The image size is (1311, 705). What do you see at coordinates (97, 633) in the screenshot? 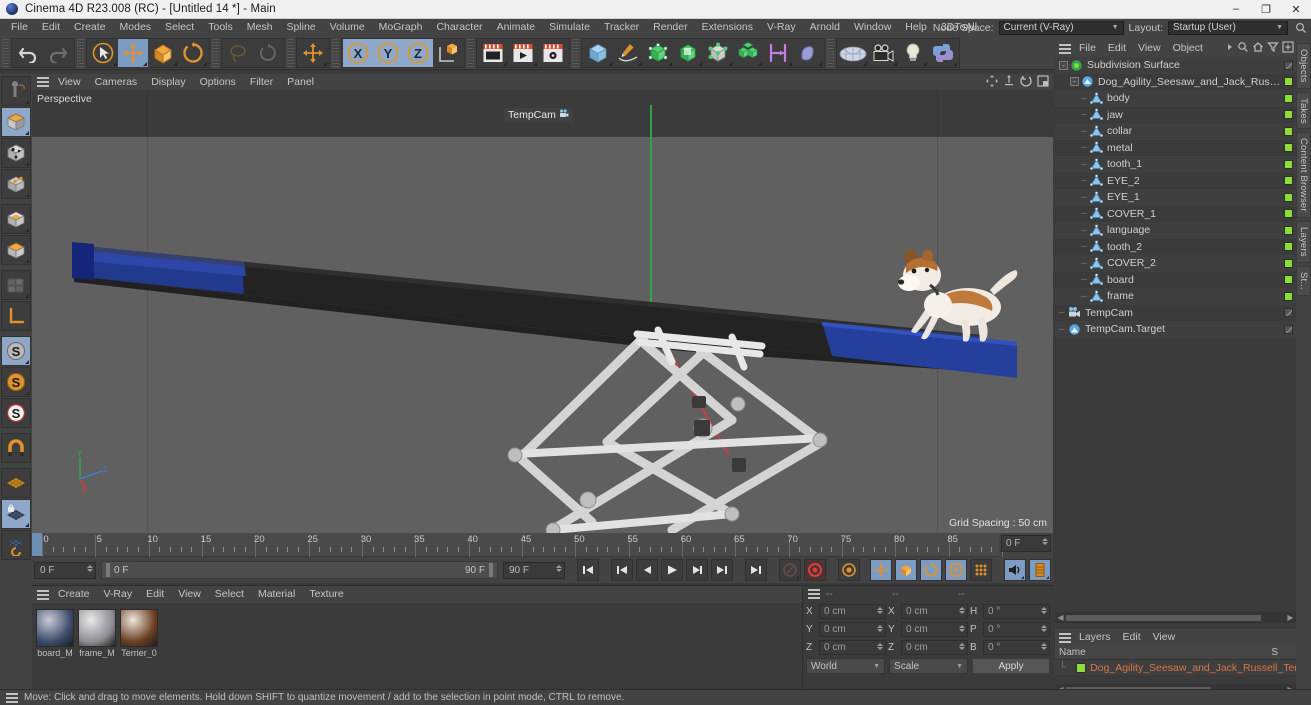
I see `material-item: frame_M` at bounding box center [97, 633].